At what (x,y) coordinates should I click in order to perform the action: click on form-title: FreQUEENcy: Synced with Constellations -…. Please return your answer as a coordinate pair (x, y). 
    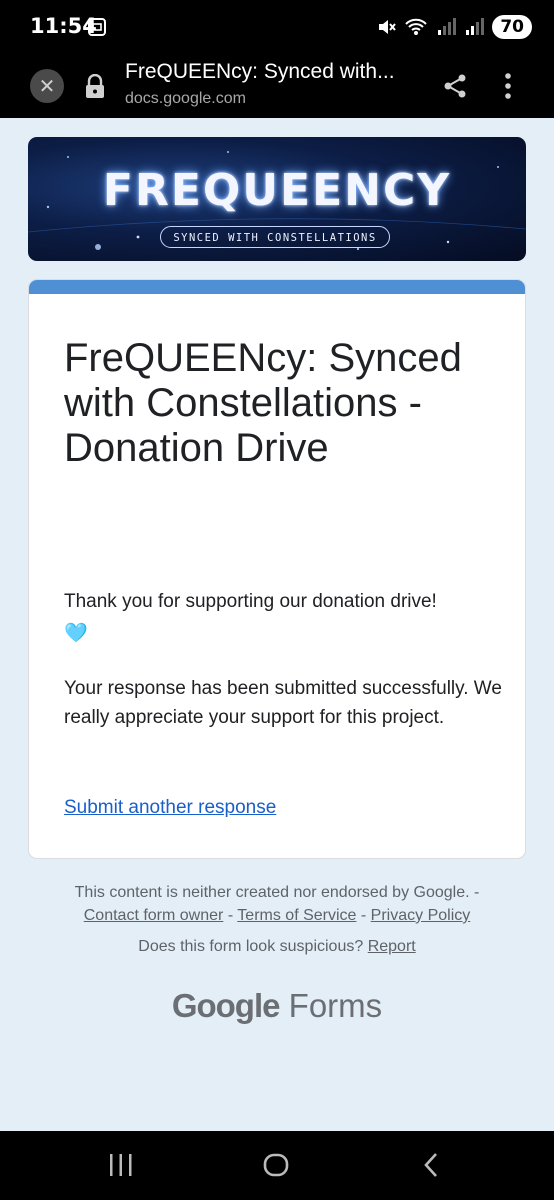
    Looking at the image, I should click on (263, 403).